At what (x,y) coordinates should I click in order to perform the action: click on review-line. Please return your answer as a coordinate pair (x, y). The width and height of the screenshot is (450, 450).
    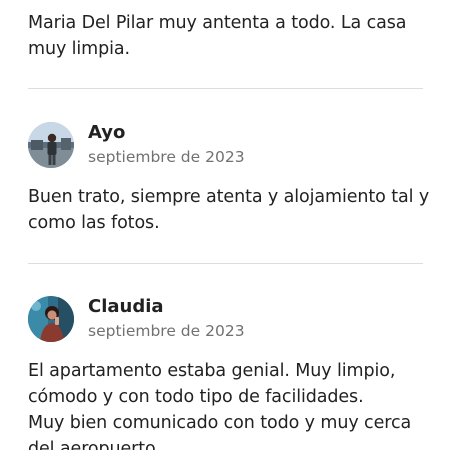
    Looking at the image, I should click on (228, 5).